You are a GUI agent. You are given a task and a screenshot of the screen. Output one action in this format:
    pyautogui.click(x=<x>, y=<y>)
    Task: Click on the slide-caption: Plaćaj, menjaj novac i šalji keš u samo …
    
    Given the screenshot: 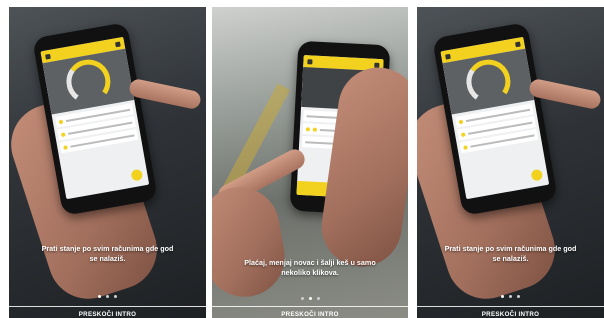 What is the action you would take?
    pyautogui.click(x=310, y=268)
    